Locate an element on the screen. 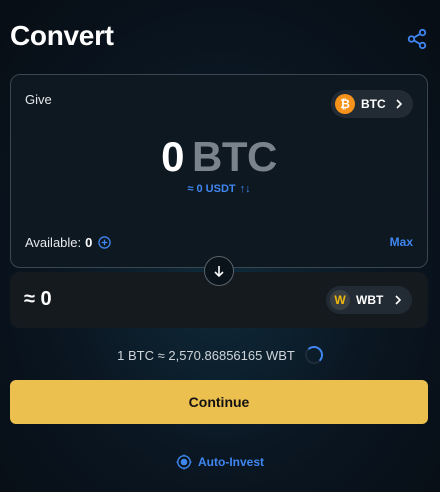  auto-invest-link: Auto-Invest is located at coordinates (220, 462).